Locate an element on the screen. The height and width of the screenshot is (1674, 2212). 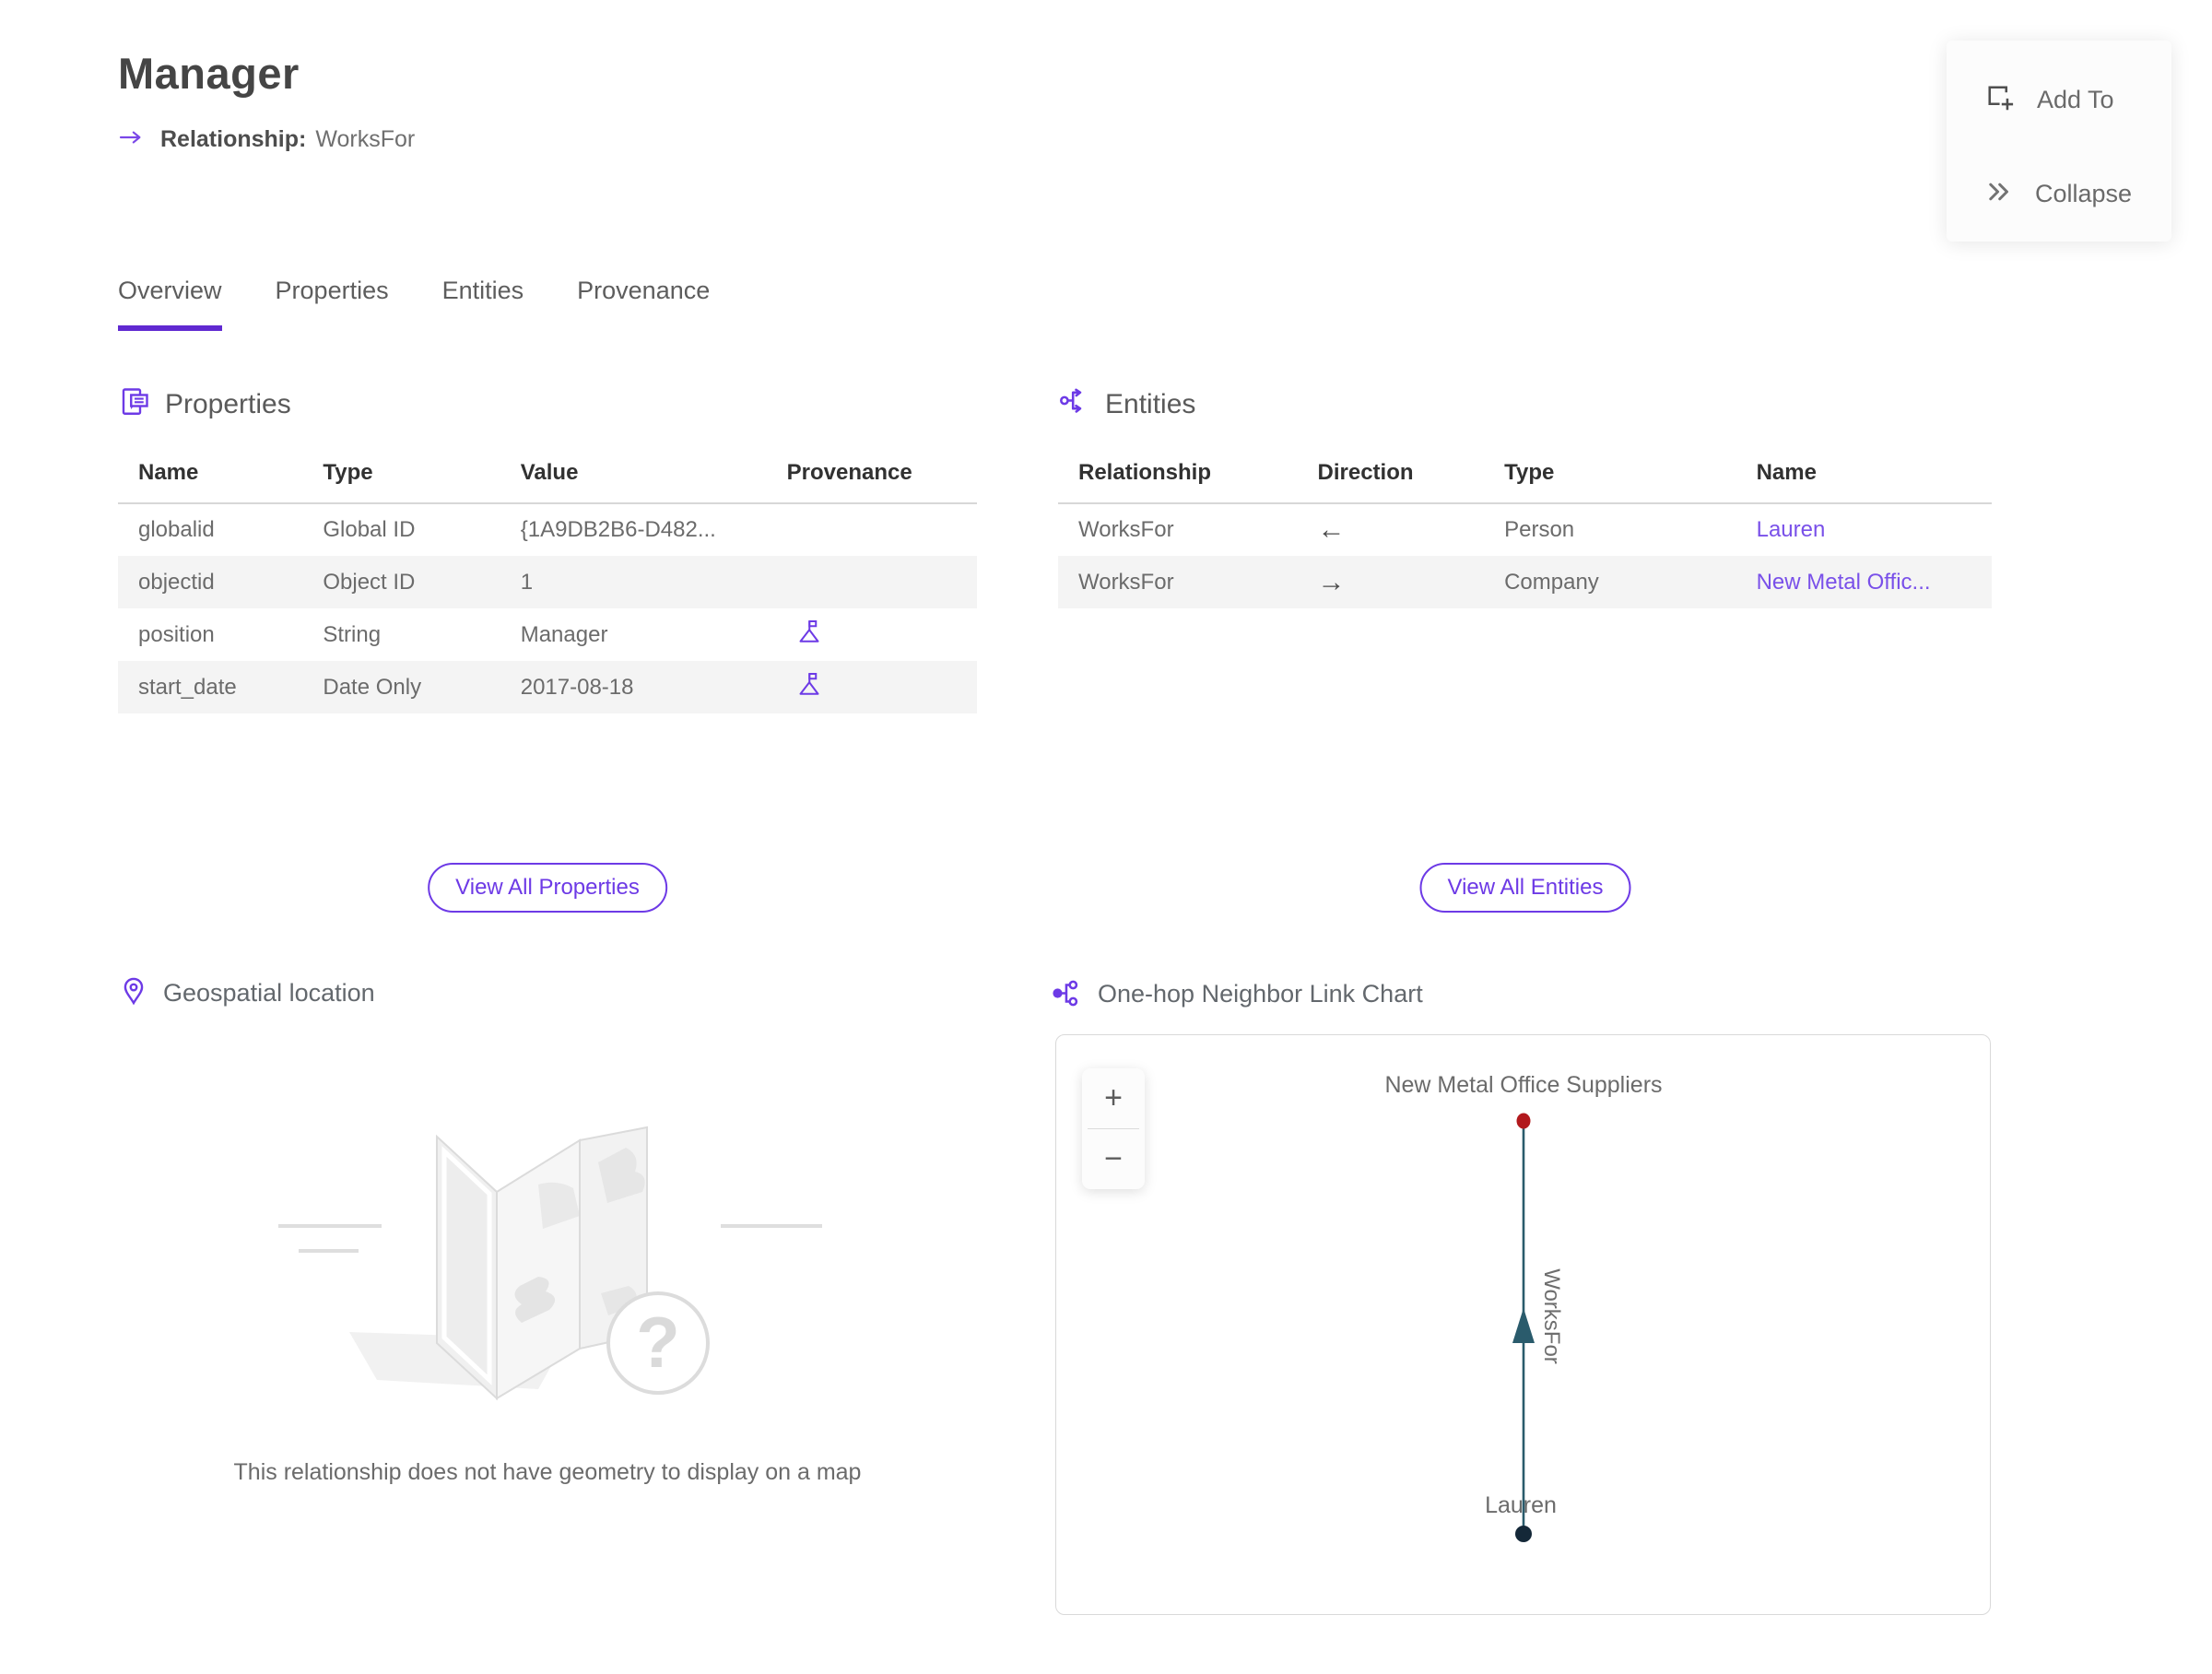
geospatial-section-header: Geospatial location is located at coordinates (547, 993).